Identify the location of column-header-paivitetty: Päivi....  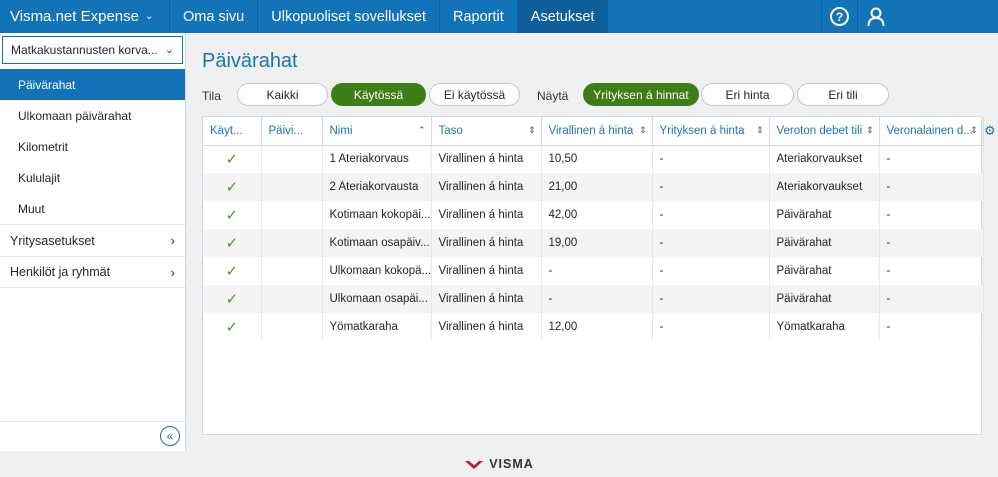
(292, 131).